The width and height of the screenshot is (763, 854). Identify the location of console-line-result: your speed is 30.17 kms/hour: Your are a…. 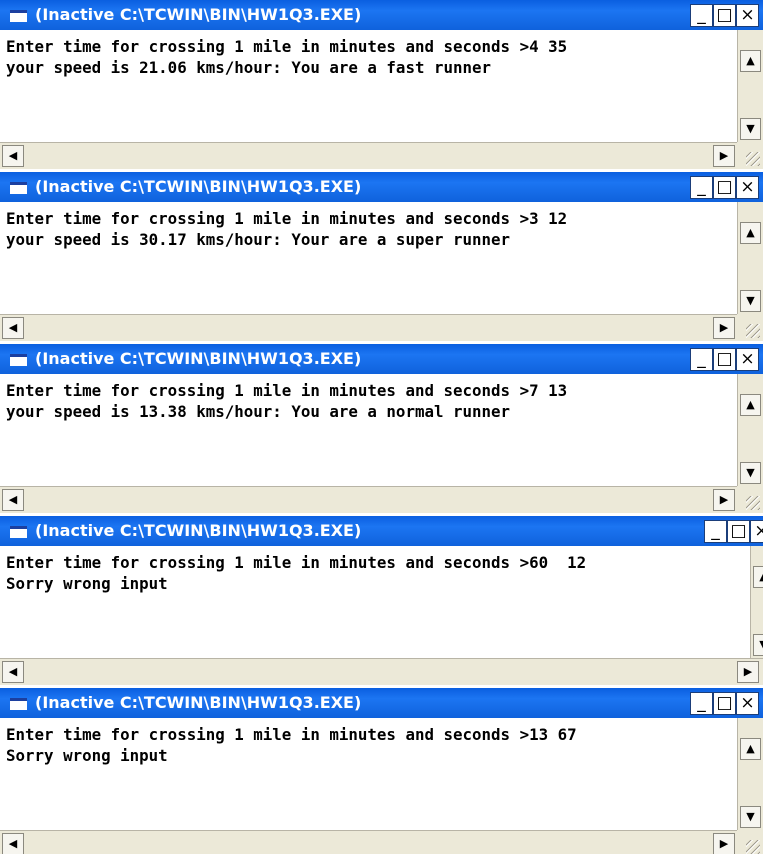
(258, 239).